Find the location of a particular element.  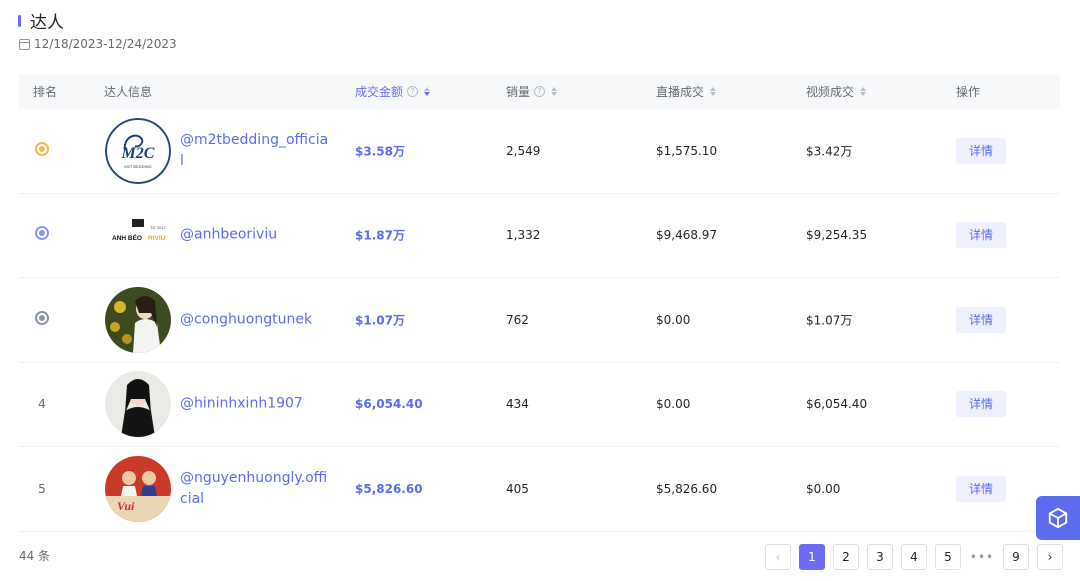

date-range-text: 12/18/2023-12/24/2023 is located at coordinates (105, 44).